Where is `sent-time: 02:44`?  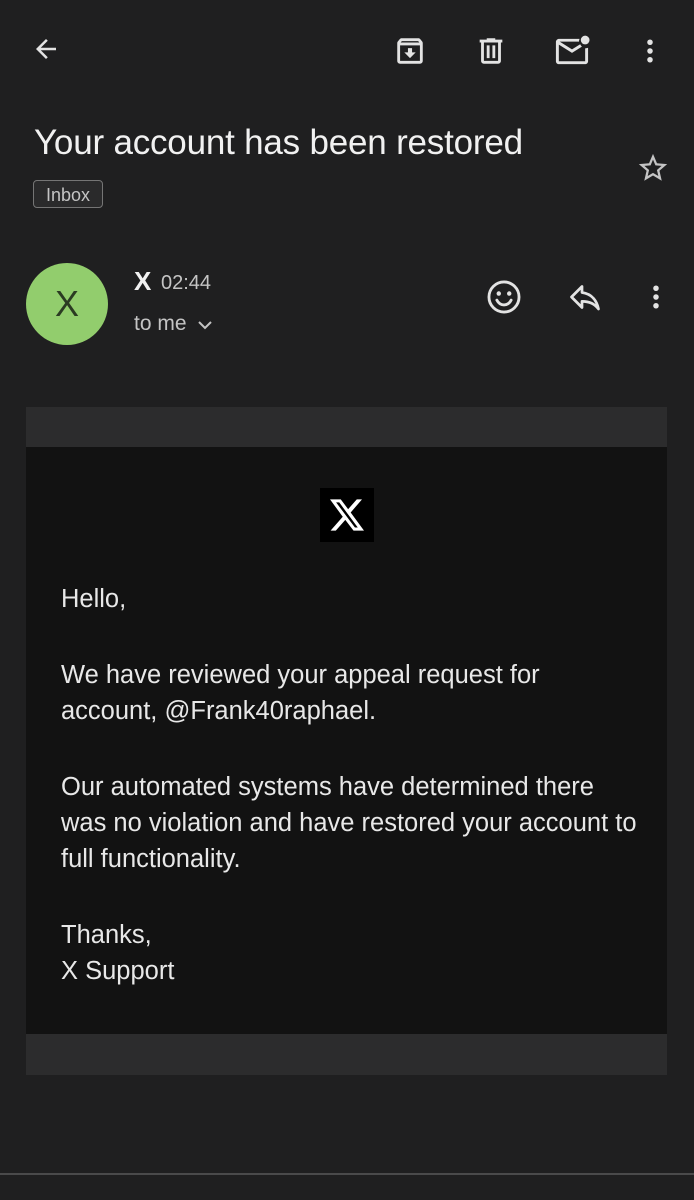 sent-time: 02:44 is located at coordinates (186, 283).